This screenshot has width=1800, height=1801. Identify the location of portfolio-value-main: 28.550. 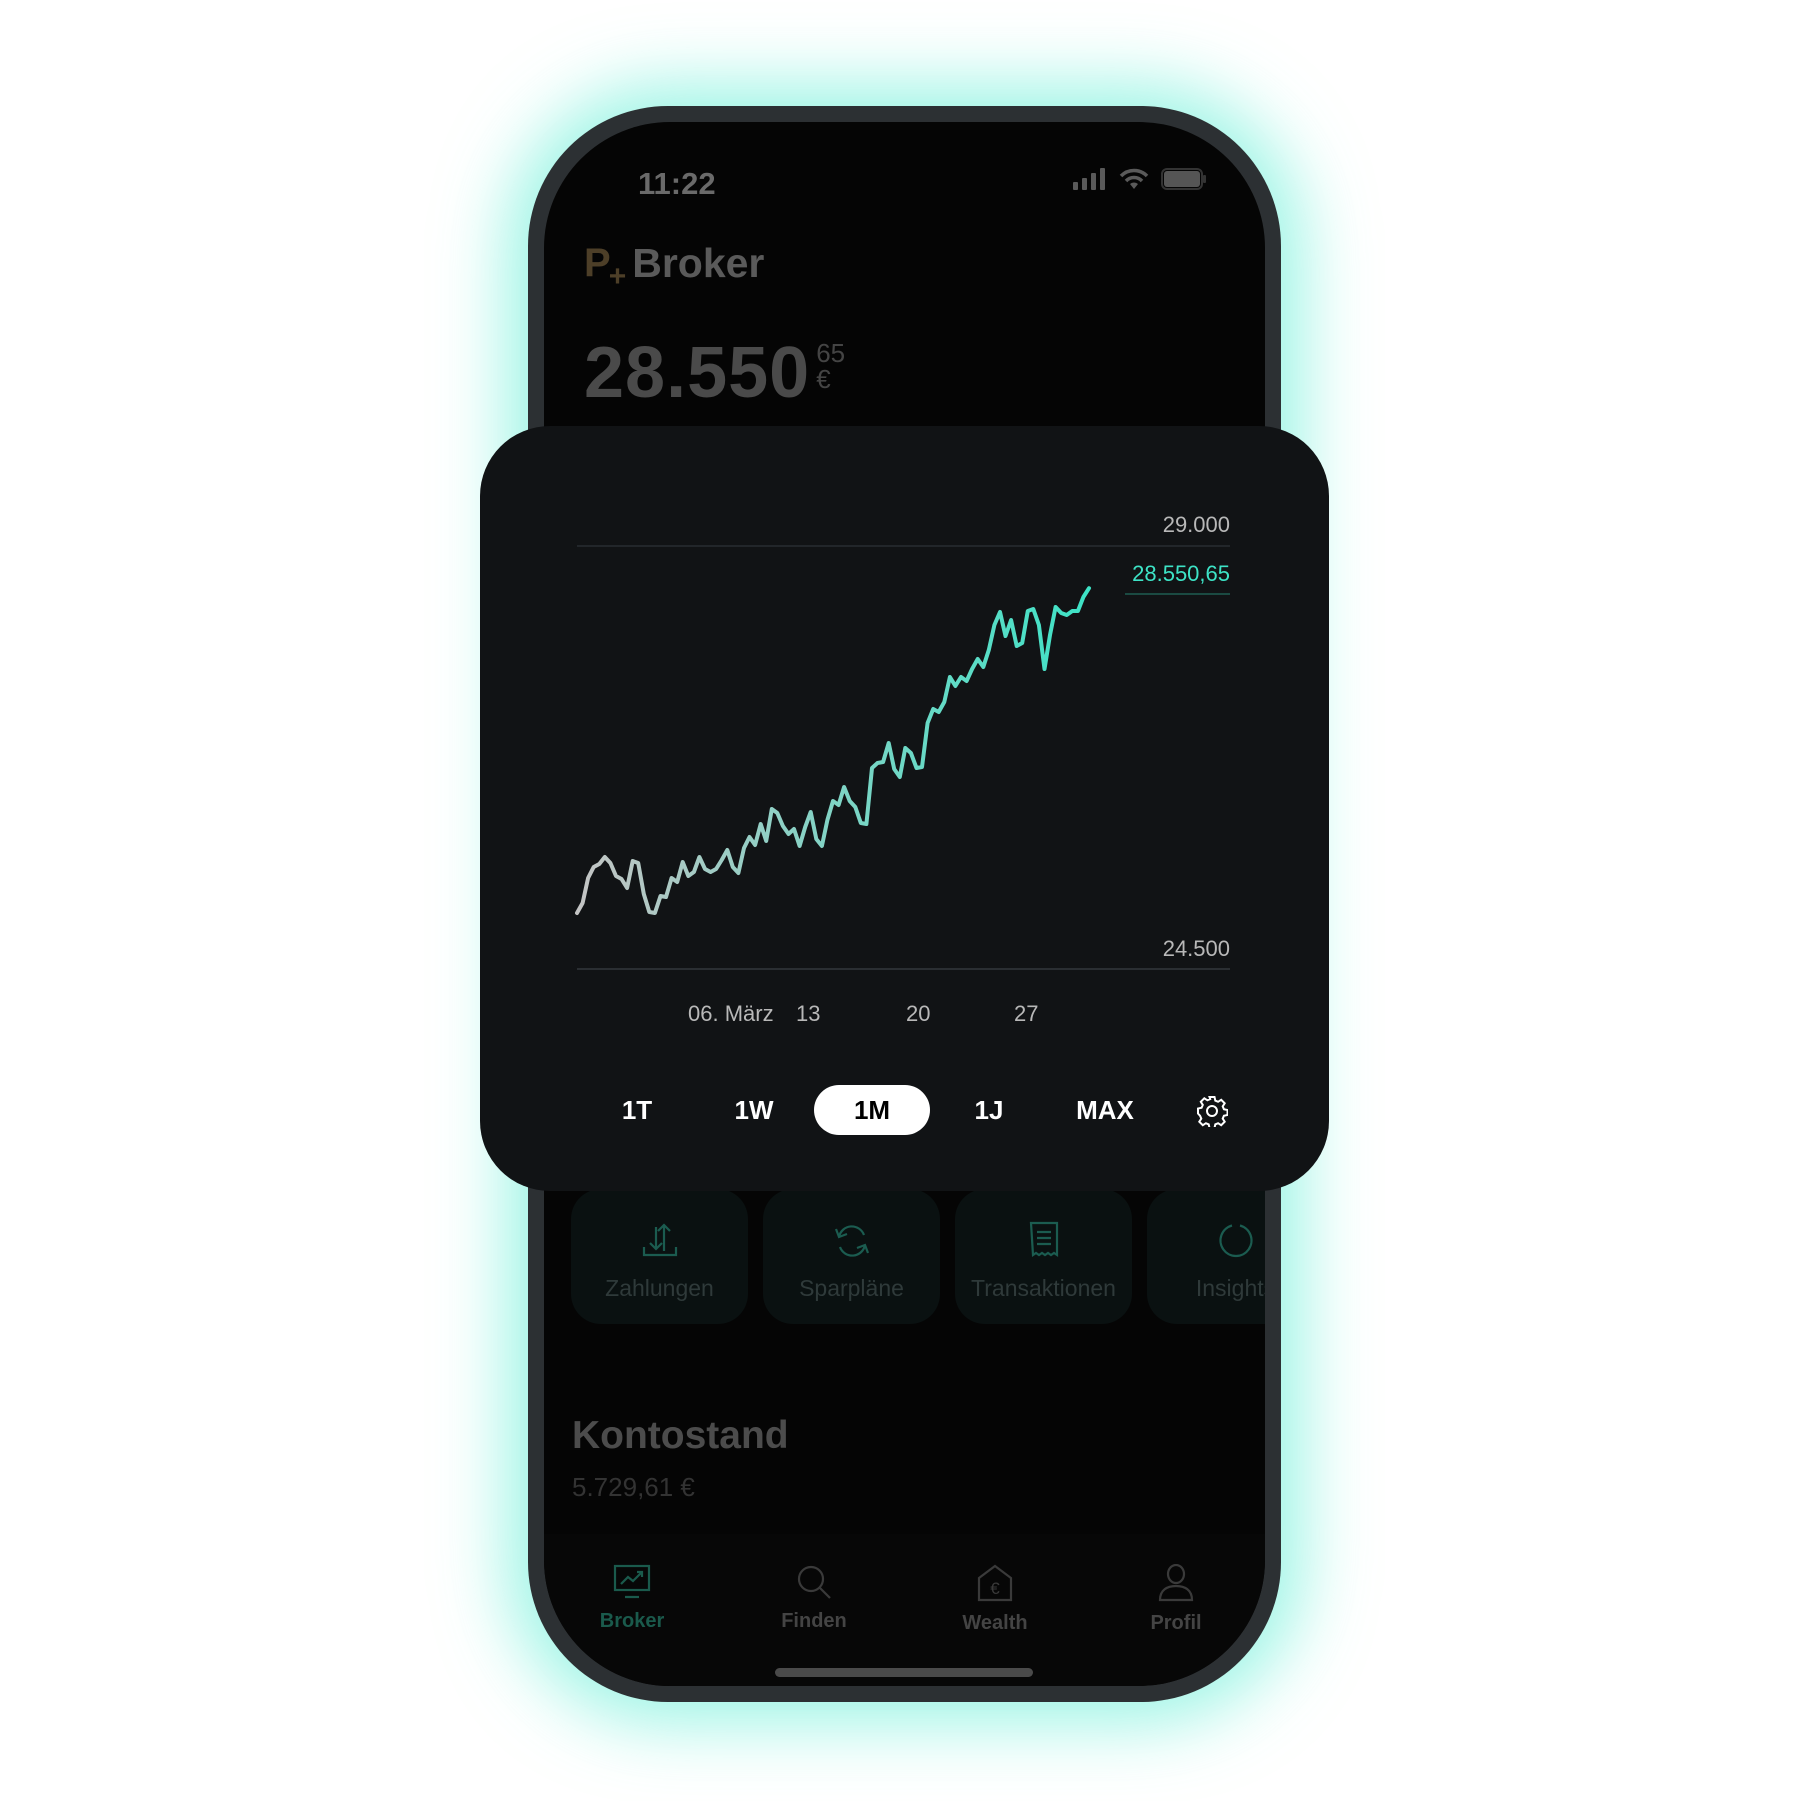
(697, 373).